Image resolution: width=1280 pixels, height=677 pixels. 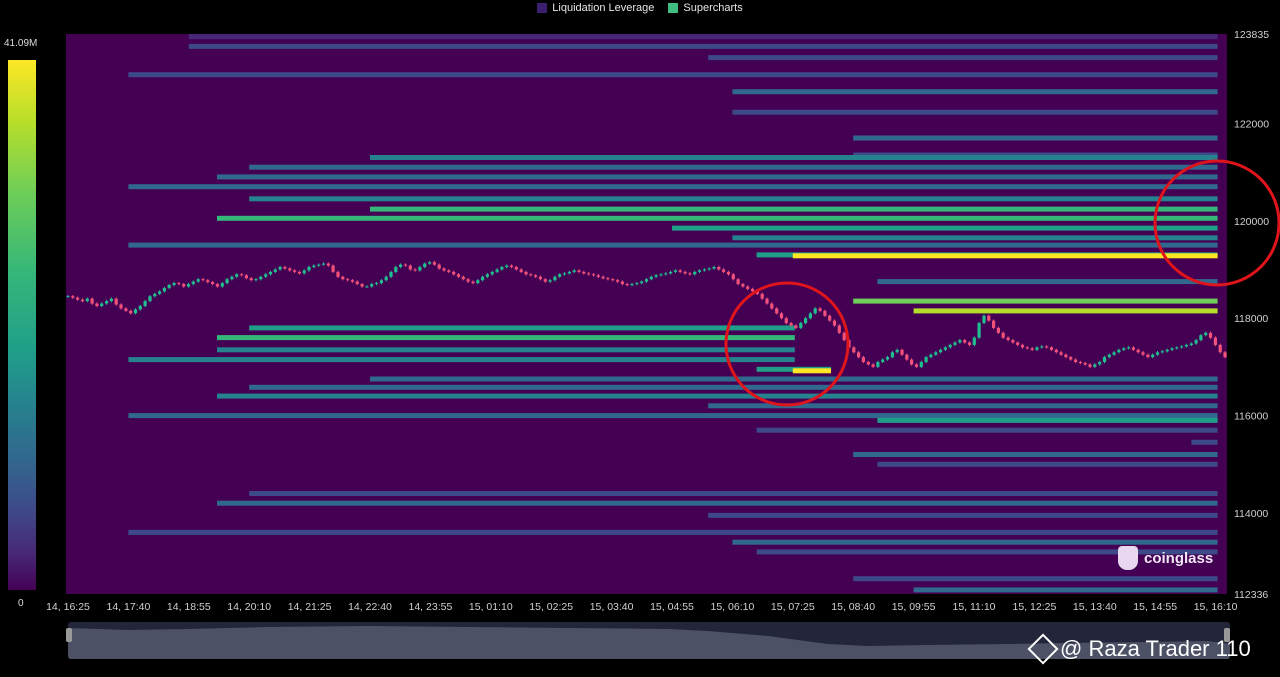 What do you see at coordinates (69, 635) in the screenshot?
I see `navigator-left-handle` at bounding box center [69, 635].